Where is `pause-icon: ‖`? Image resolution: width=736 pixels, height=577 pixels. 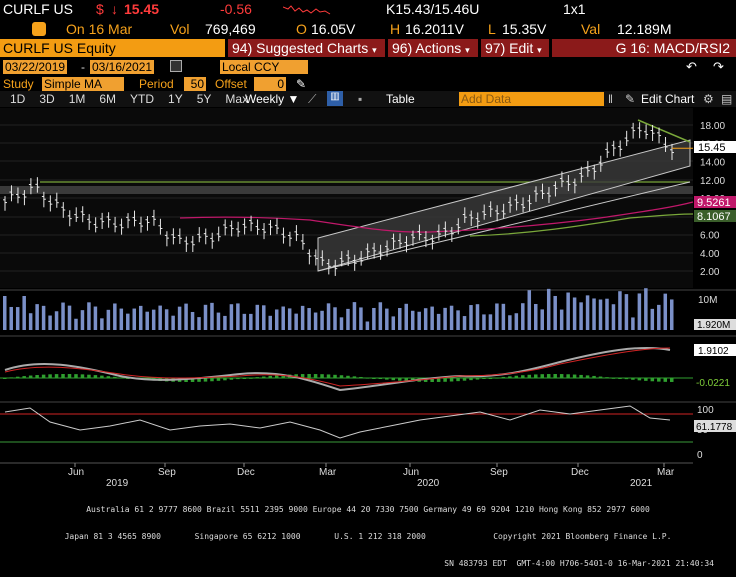 pause-icon: ‖ is located at coordinates (610, 99).